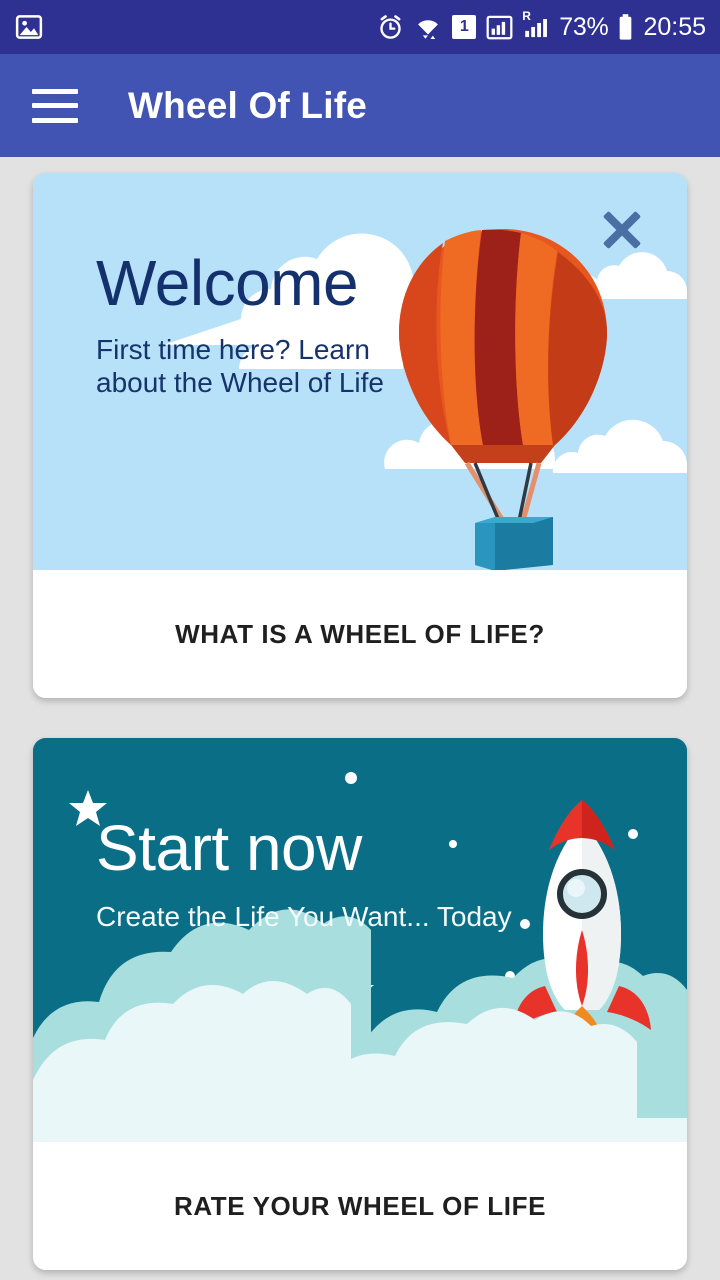 This screenshot has height=1280, width=720. Describe the element at coordinates (390, 26) in the screenshot. I see `alarm-icon` at that location.